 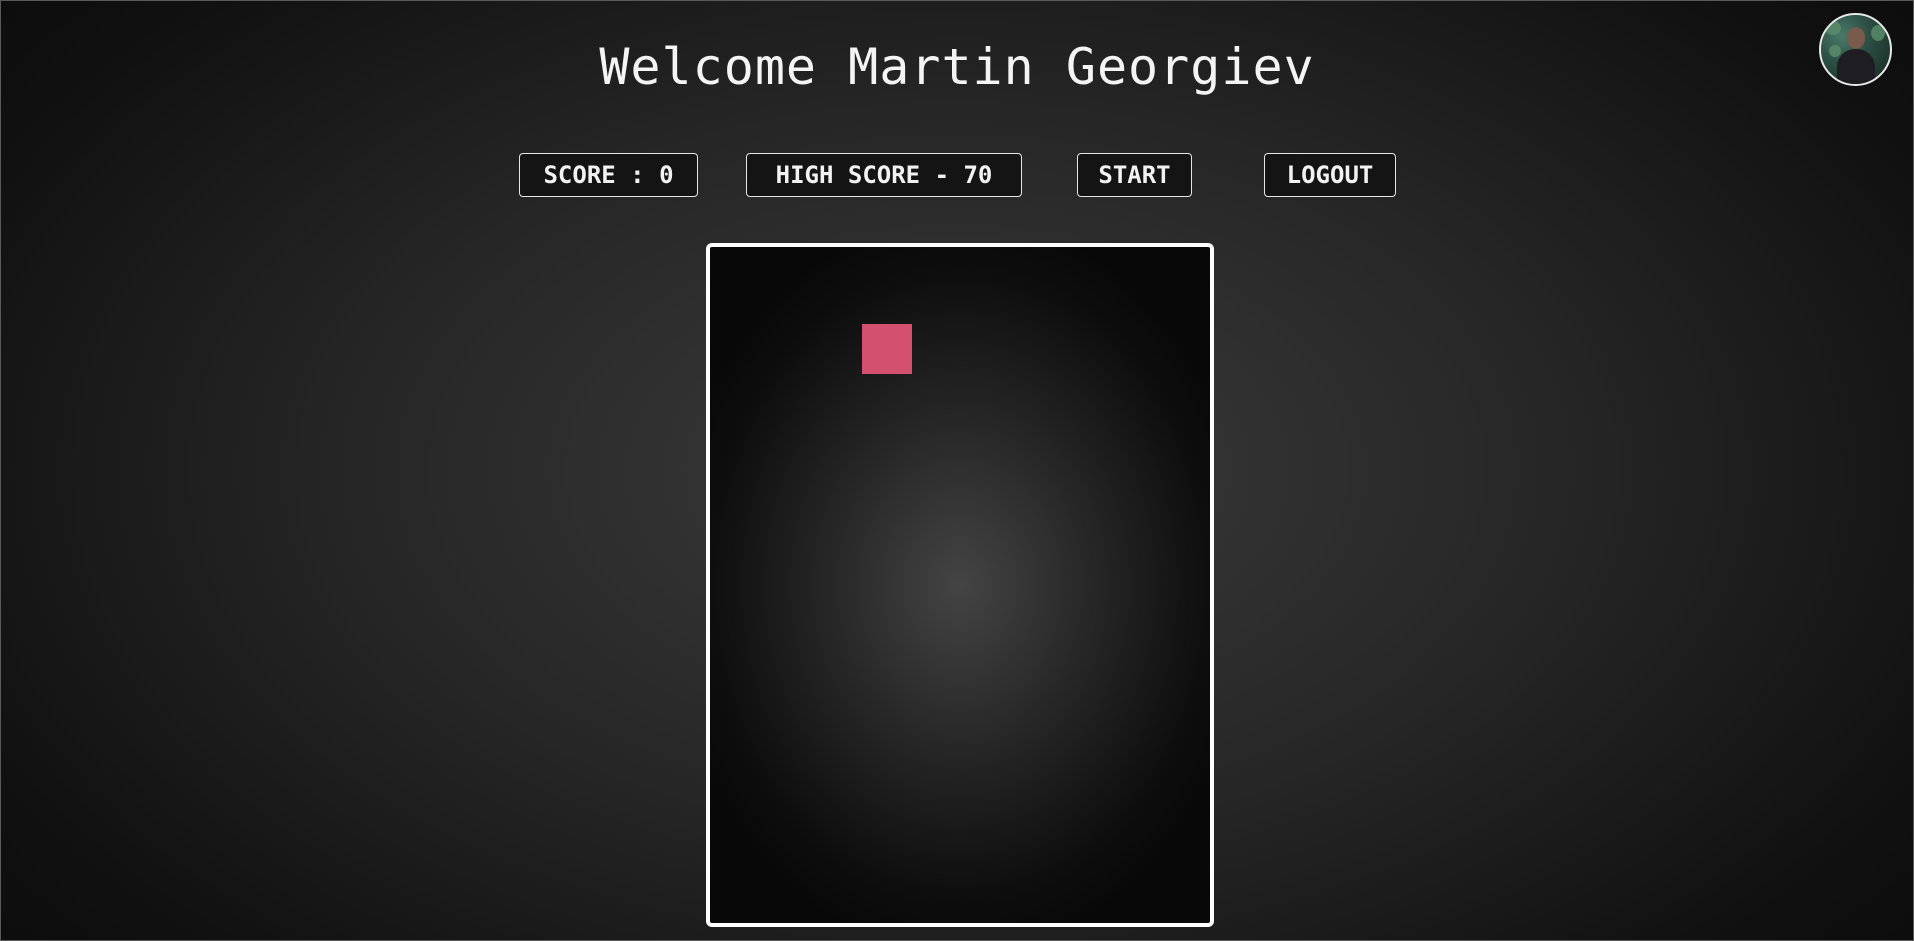 I want to click on avatar-body, so click(x=1856, y=66).